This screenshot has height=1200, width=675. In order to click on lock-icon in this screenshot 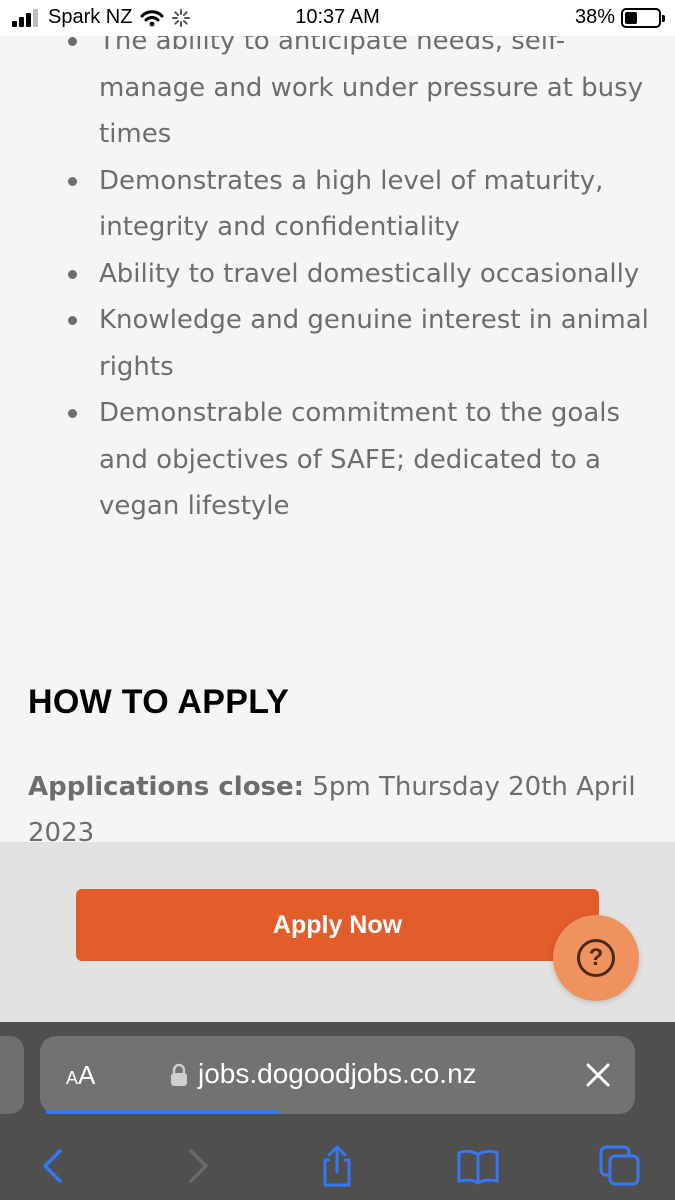, I will do `click(179, 1074)`.